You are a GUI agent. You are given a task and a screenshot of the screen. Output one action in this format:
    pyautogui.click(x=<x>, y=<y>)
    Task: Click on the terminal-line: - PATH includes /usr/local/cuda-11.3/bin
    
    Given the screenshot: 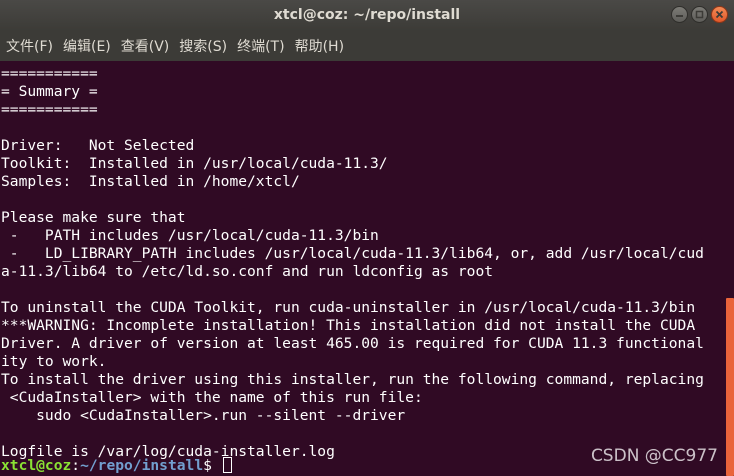 What is the action you would take?
    pyautogui.click(x=190, y=235)
    